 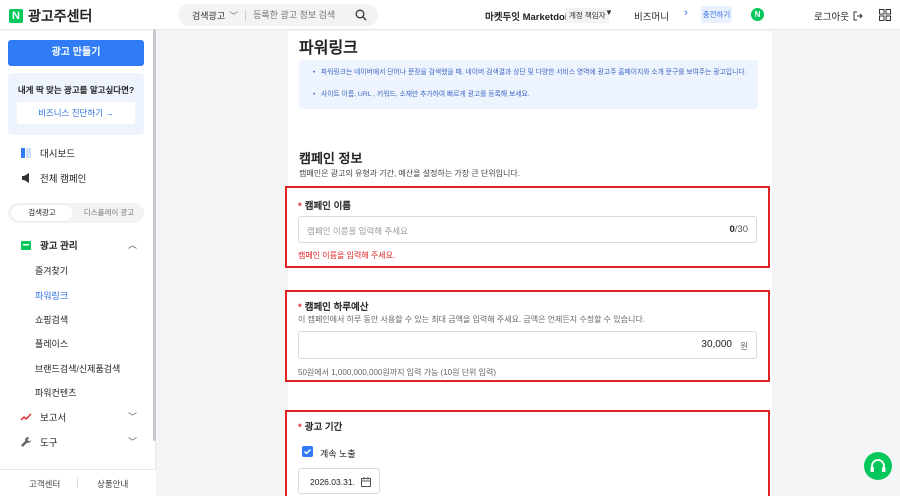 I want to click on ad-period-field: * 광고 기간 계속 노출 2026.03.31., so click(x=527, y=453).